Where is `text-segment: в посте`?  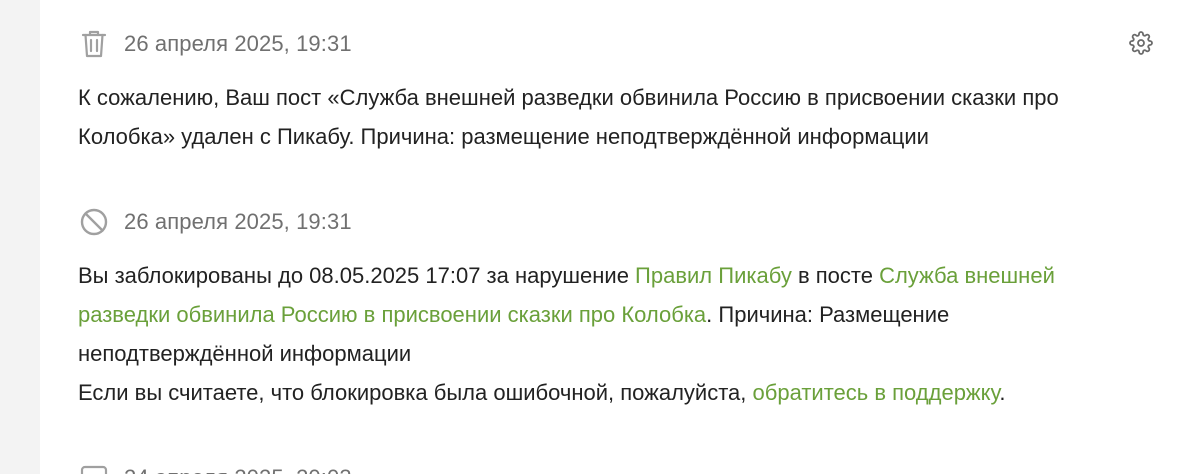
text-segment: в посте is located at coordinates (835, 275).